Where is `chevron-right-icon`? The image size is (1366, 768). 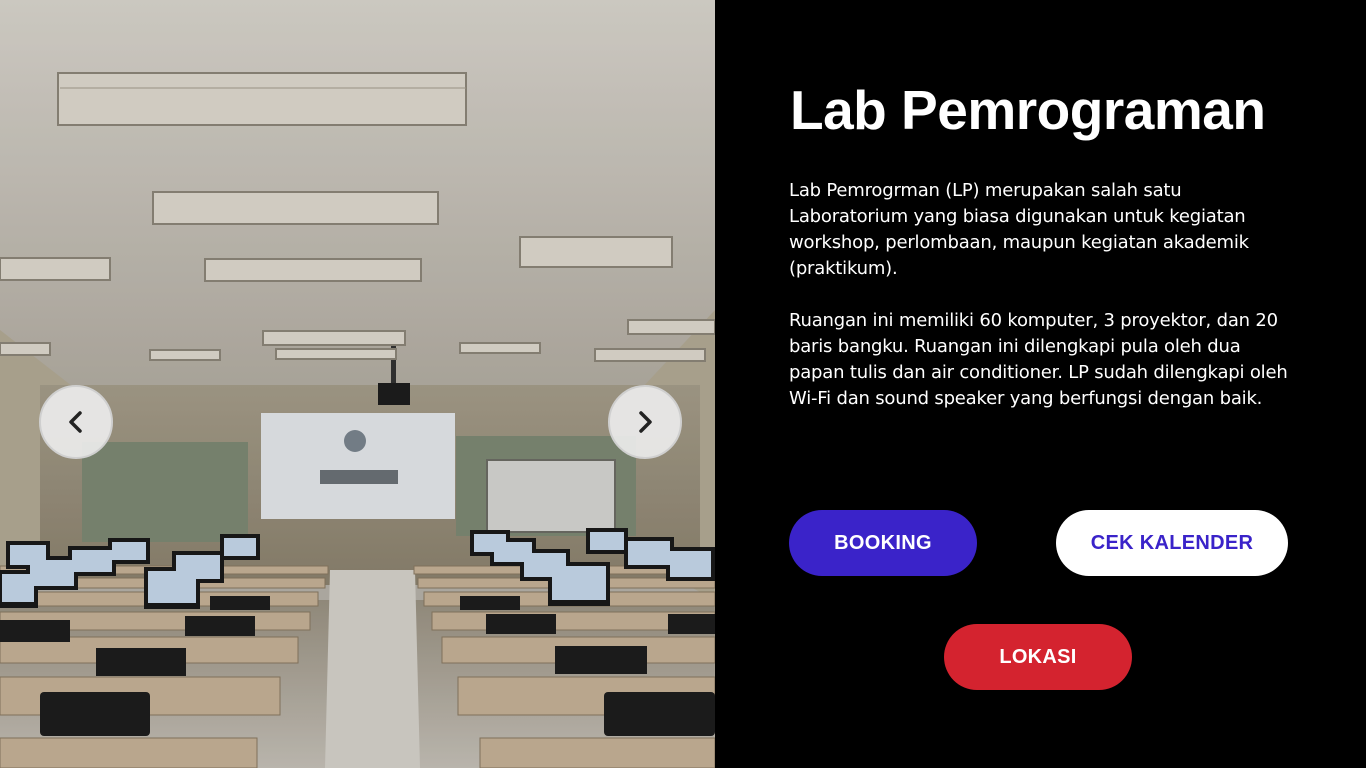
chevron-right-icon is located at coordinates (645, 422).